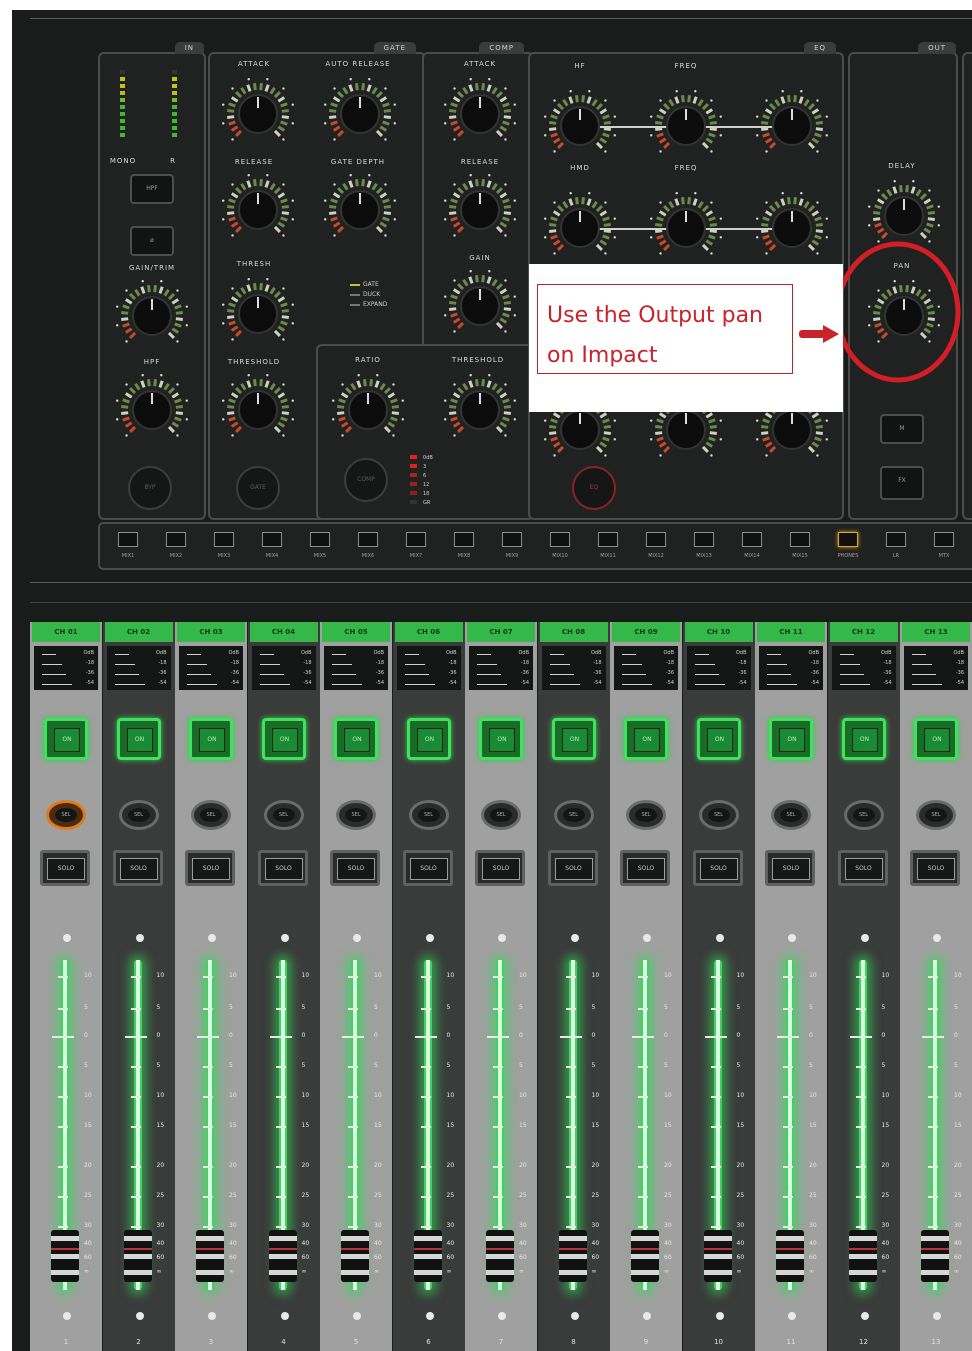  Describe the element at coordinates (480, 410) in the screenshot. I see `comp-threshold-knob` at that location.